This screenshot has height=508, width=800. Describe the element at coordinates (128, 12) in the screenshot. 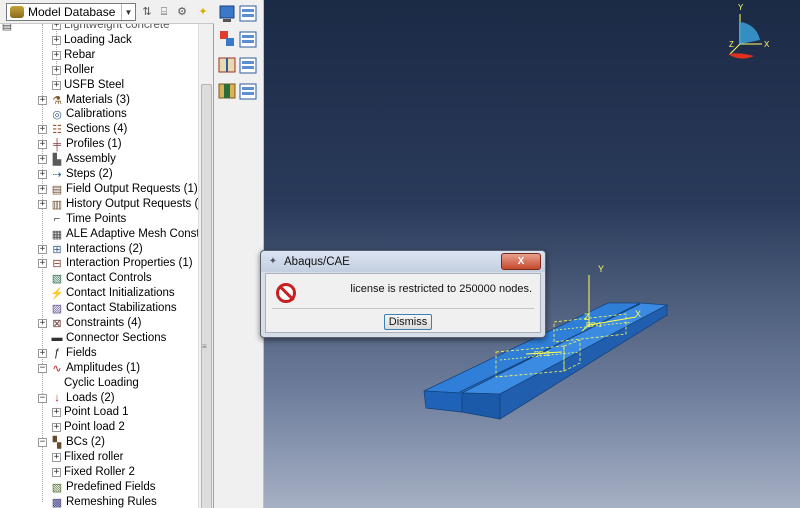

I see `chevron-down-icon: ▼` at that location.